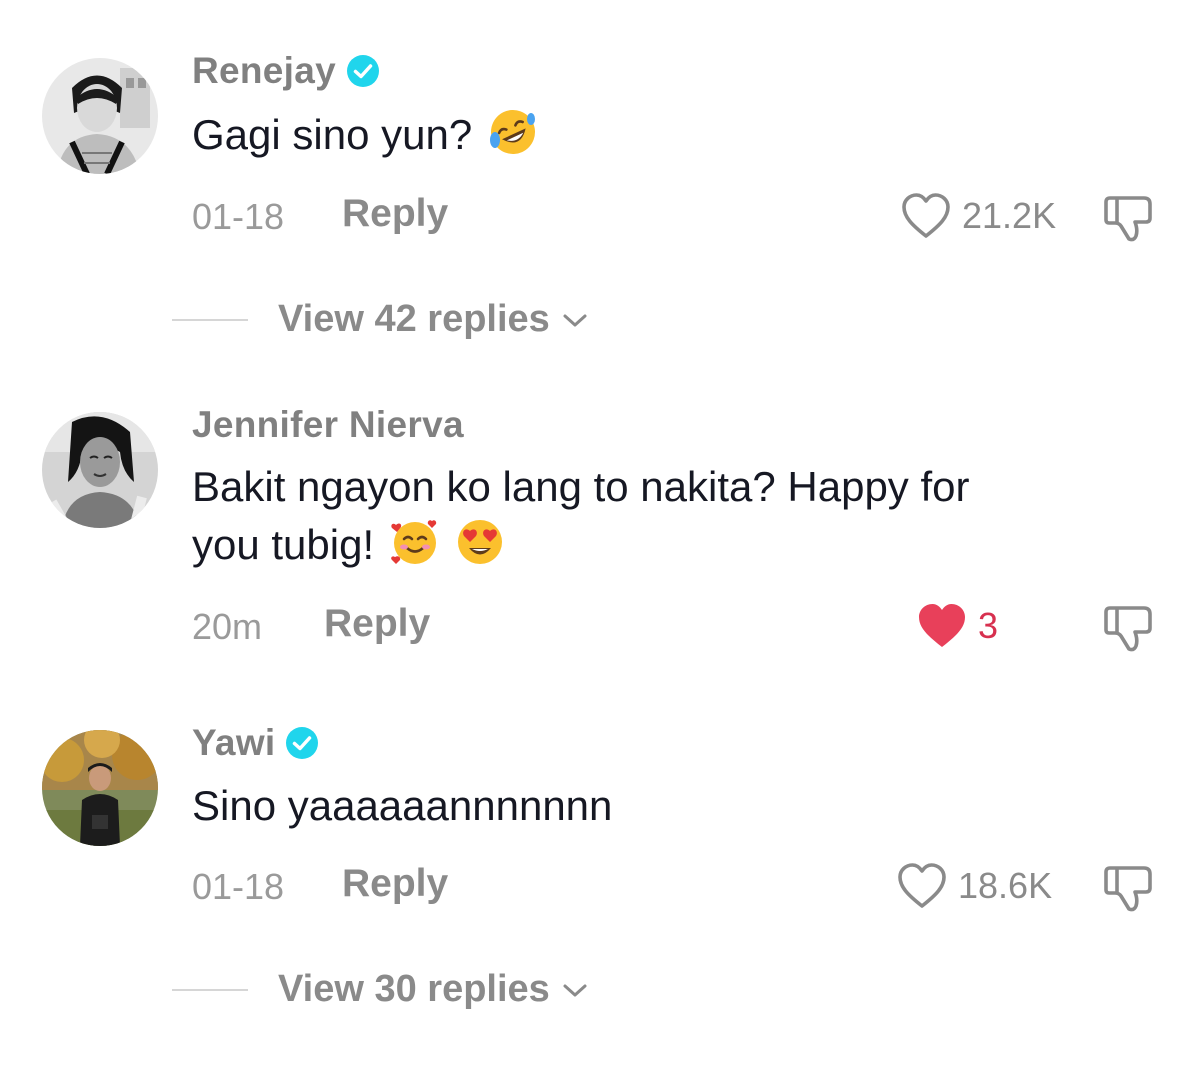 The height and width of the screenshot is (1073, 1200). I want to click on comment-username: Jennifer Nierva, so click(328, 425).